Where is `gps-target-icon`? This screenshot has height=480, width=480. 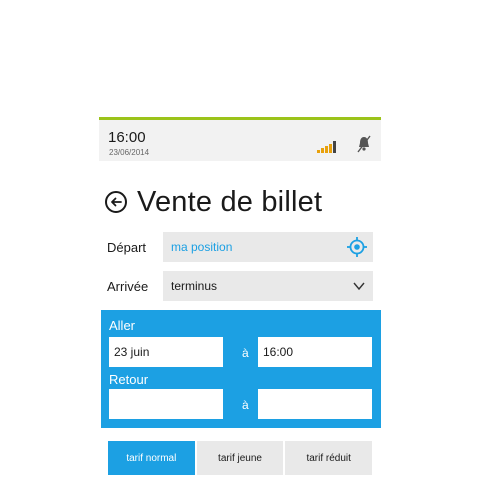
gps-target-icon is located at coordinates (357, 247).